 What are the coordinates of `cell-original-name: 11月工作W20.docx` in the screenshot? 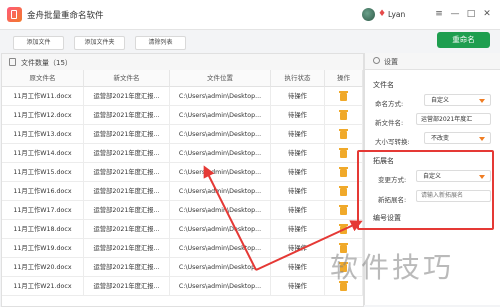 It's located at (43, 267).